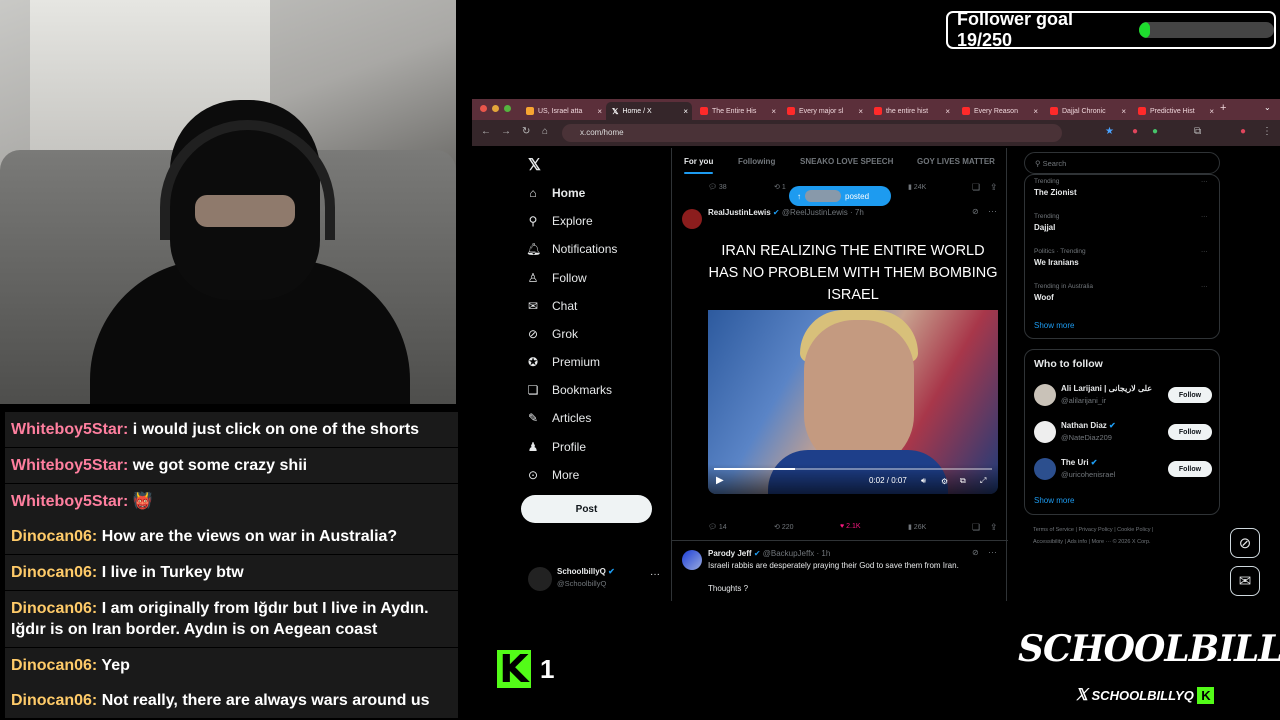 The height and width of the screenshot is (720, 1280). What do you see at coordinates (1088, 425) in the screenshot?
I see `suggestion-name: Nathan Diaz ✔` at bounding box center [1088, 425].